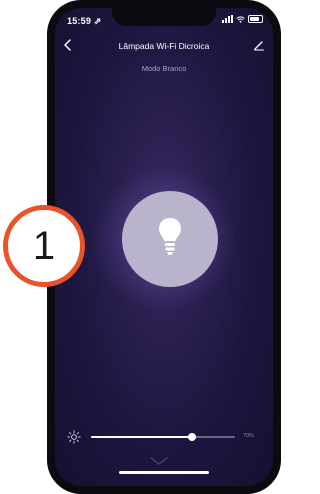 The image size is (320, 494). What do you see at coordinates (191, 437) in the screenshot?
I see `slider-thumb` at bounding box center [191, 437].